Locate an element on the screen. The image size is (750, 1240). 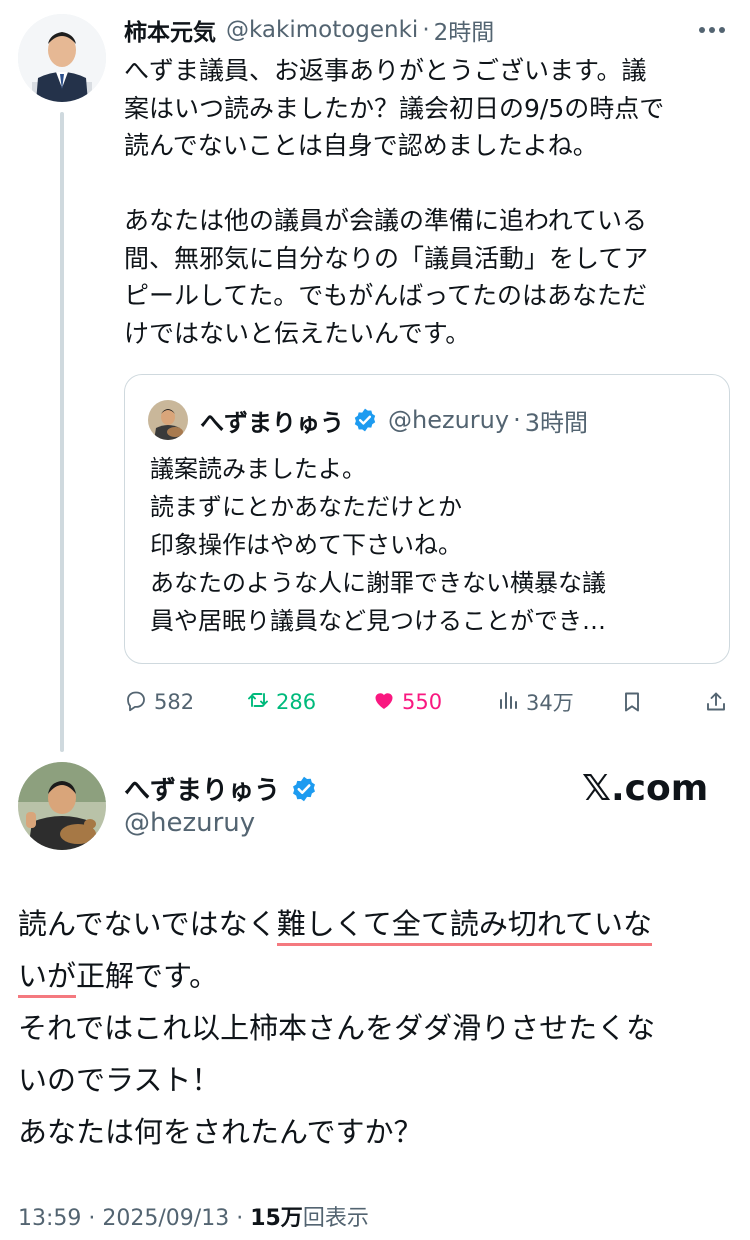
tweet2-name-row: へずまりゅう is located at coordinates (221, 788).